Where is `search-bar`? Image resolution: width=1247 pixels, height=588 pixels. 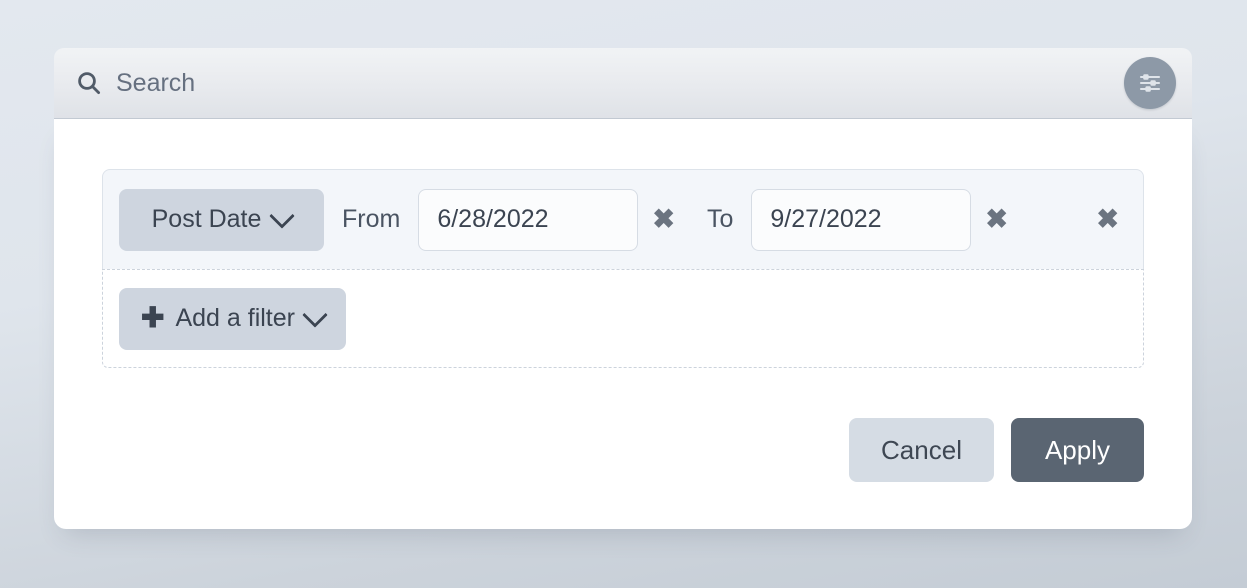
search-bar is located at coordinates (623, 83).